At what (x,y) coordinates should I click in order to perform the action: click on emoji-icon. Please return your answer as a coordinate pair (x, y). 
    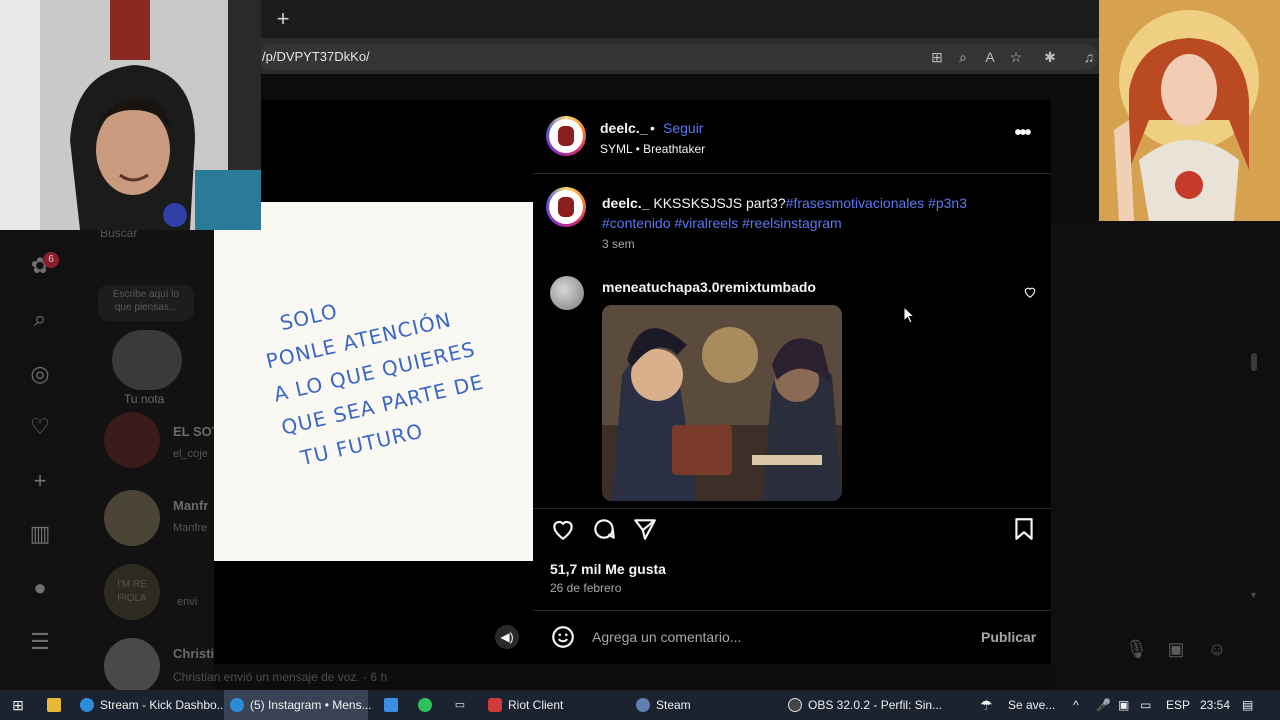
    Looking at the image, I should click on (563, 637).